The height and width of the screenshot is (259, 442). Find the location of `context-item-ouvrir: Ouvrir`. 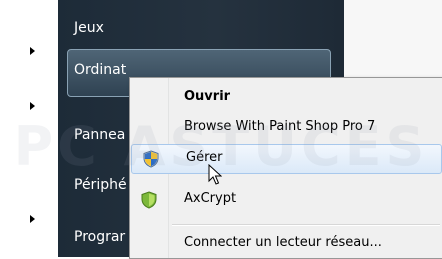

context-item-ouvrir: Ouvrir is located at coordinates (286, 98).